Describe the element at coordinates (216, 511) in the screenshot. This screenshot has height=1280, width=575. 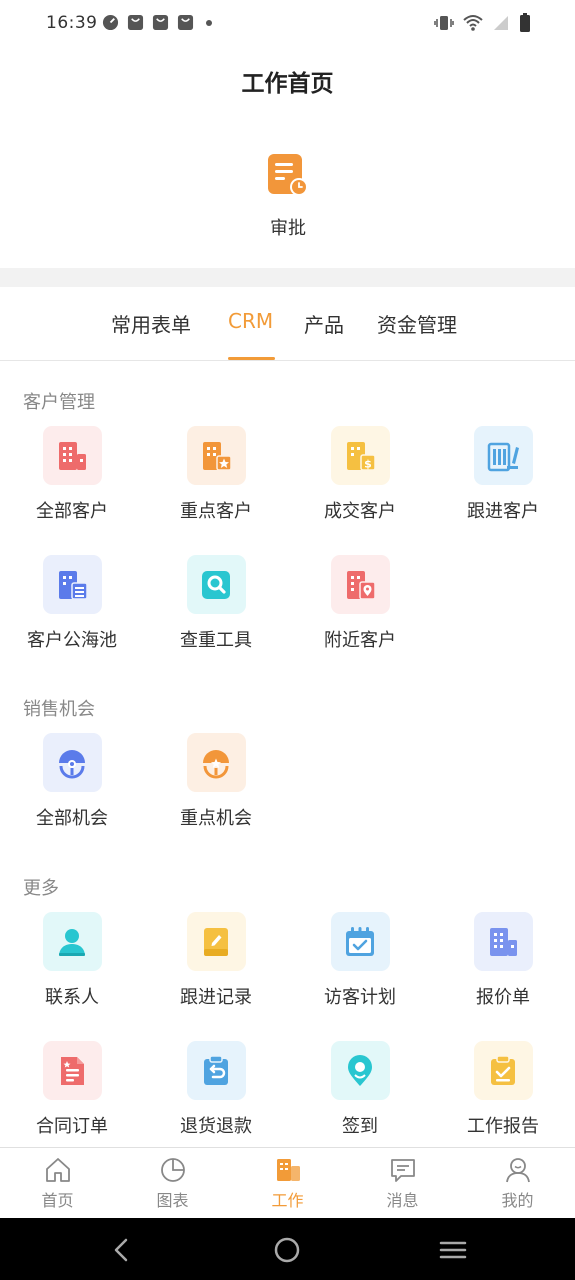
I see `grid-item-label: 重点客户` at that location.